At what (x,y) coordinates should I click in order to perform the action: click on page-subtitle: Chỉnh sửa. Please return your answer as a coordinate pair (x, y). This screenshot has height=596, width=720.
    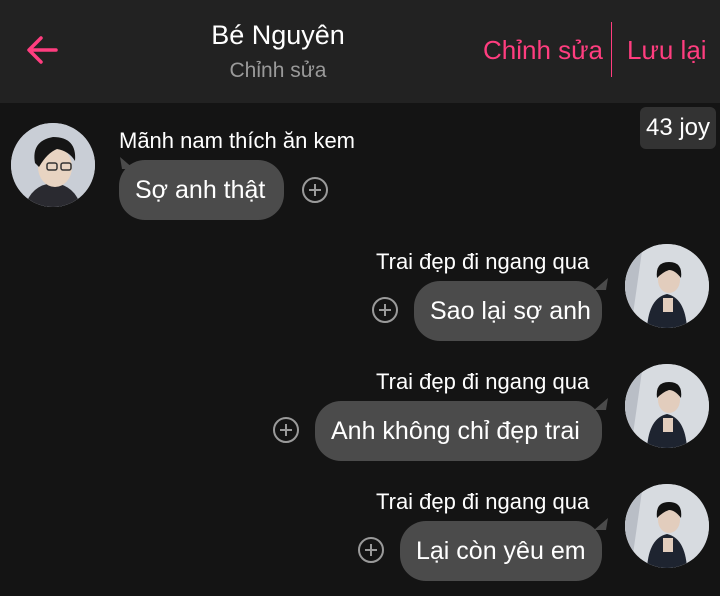
    Looking at the image, I should click on (278, 70).